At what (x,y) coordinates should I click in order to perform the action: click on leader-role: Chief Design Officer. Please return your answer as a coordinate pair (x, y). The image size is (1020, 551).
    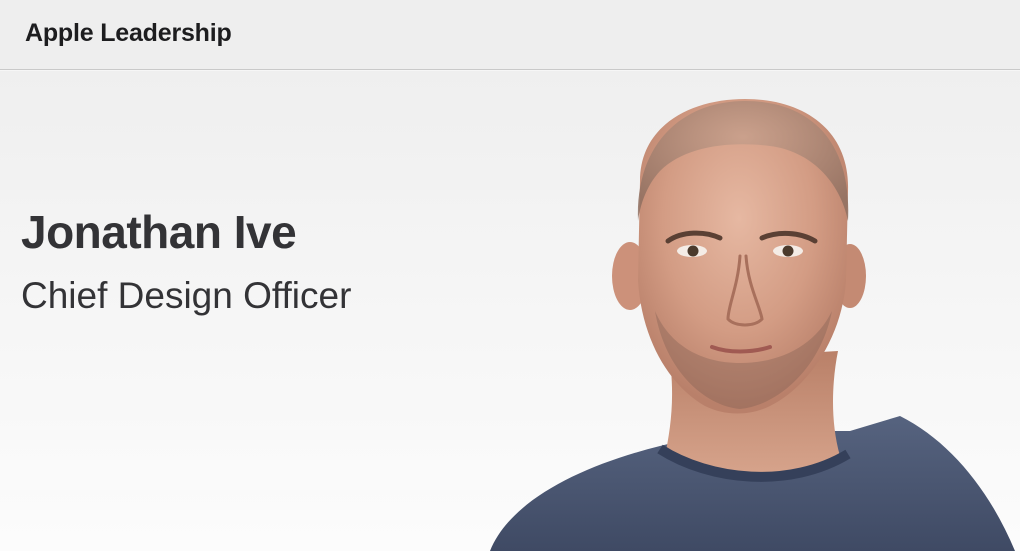
    Looking at the image, I should click on (186, 295).